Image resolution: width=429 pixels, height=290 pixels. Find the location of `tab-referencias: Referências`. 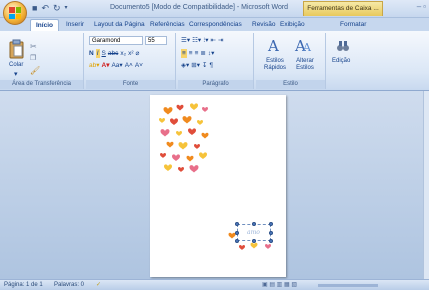

tab-referencias: Referências is located at coordinates (167, 25).